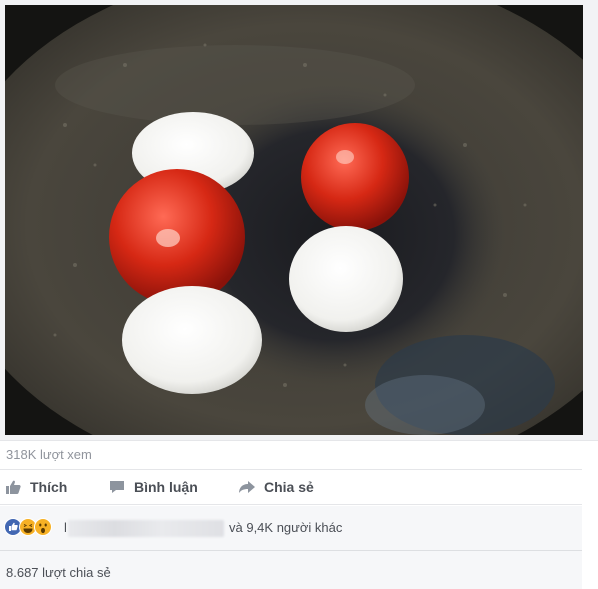 The height and width of the screenshot is (589, 598). What do you see at coordinates (43, 527) in the screenshot?
I see `wow-reaction-icon` at bounding box center [43, 527].